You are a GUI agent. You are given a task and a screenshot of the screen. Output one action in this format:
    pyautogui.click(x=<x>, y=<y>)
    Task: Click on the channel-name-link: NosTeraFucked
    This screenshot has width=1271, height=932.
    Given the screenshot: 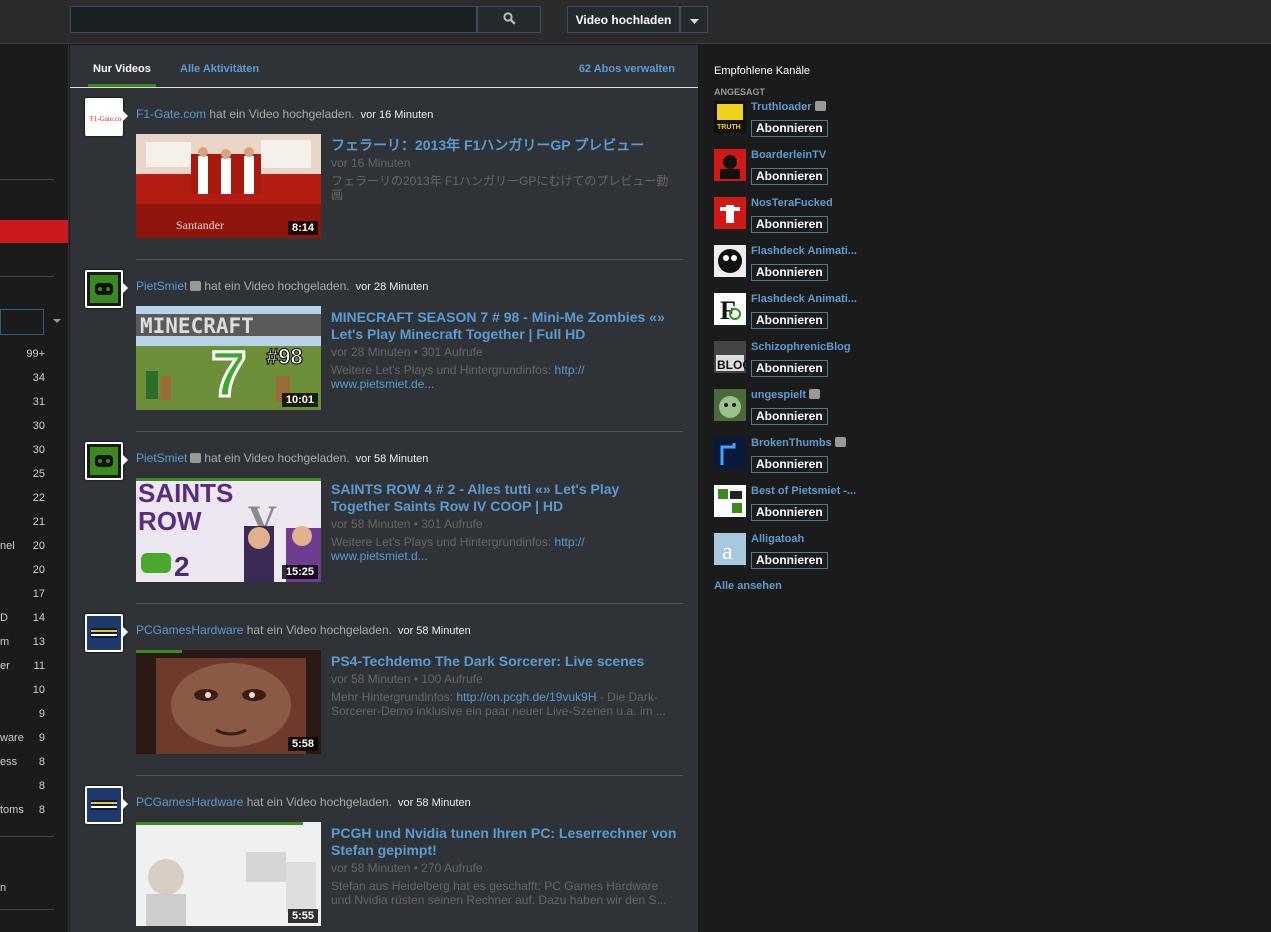 What is the action you would take?
    pyautogui.click(x=792, y=203)
    